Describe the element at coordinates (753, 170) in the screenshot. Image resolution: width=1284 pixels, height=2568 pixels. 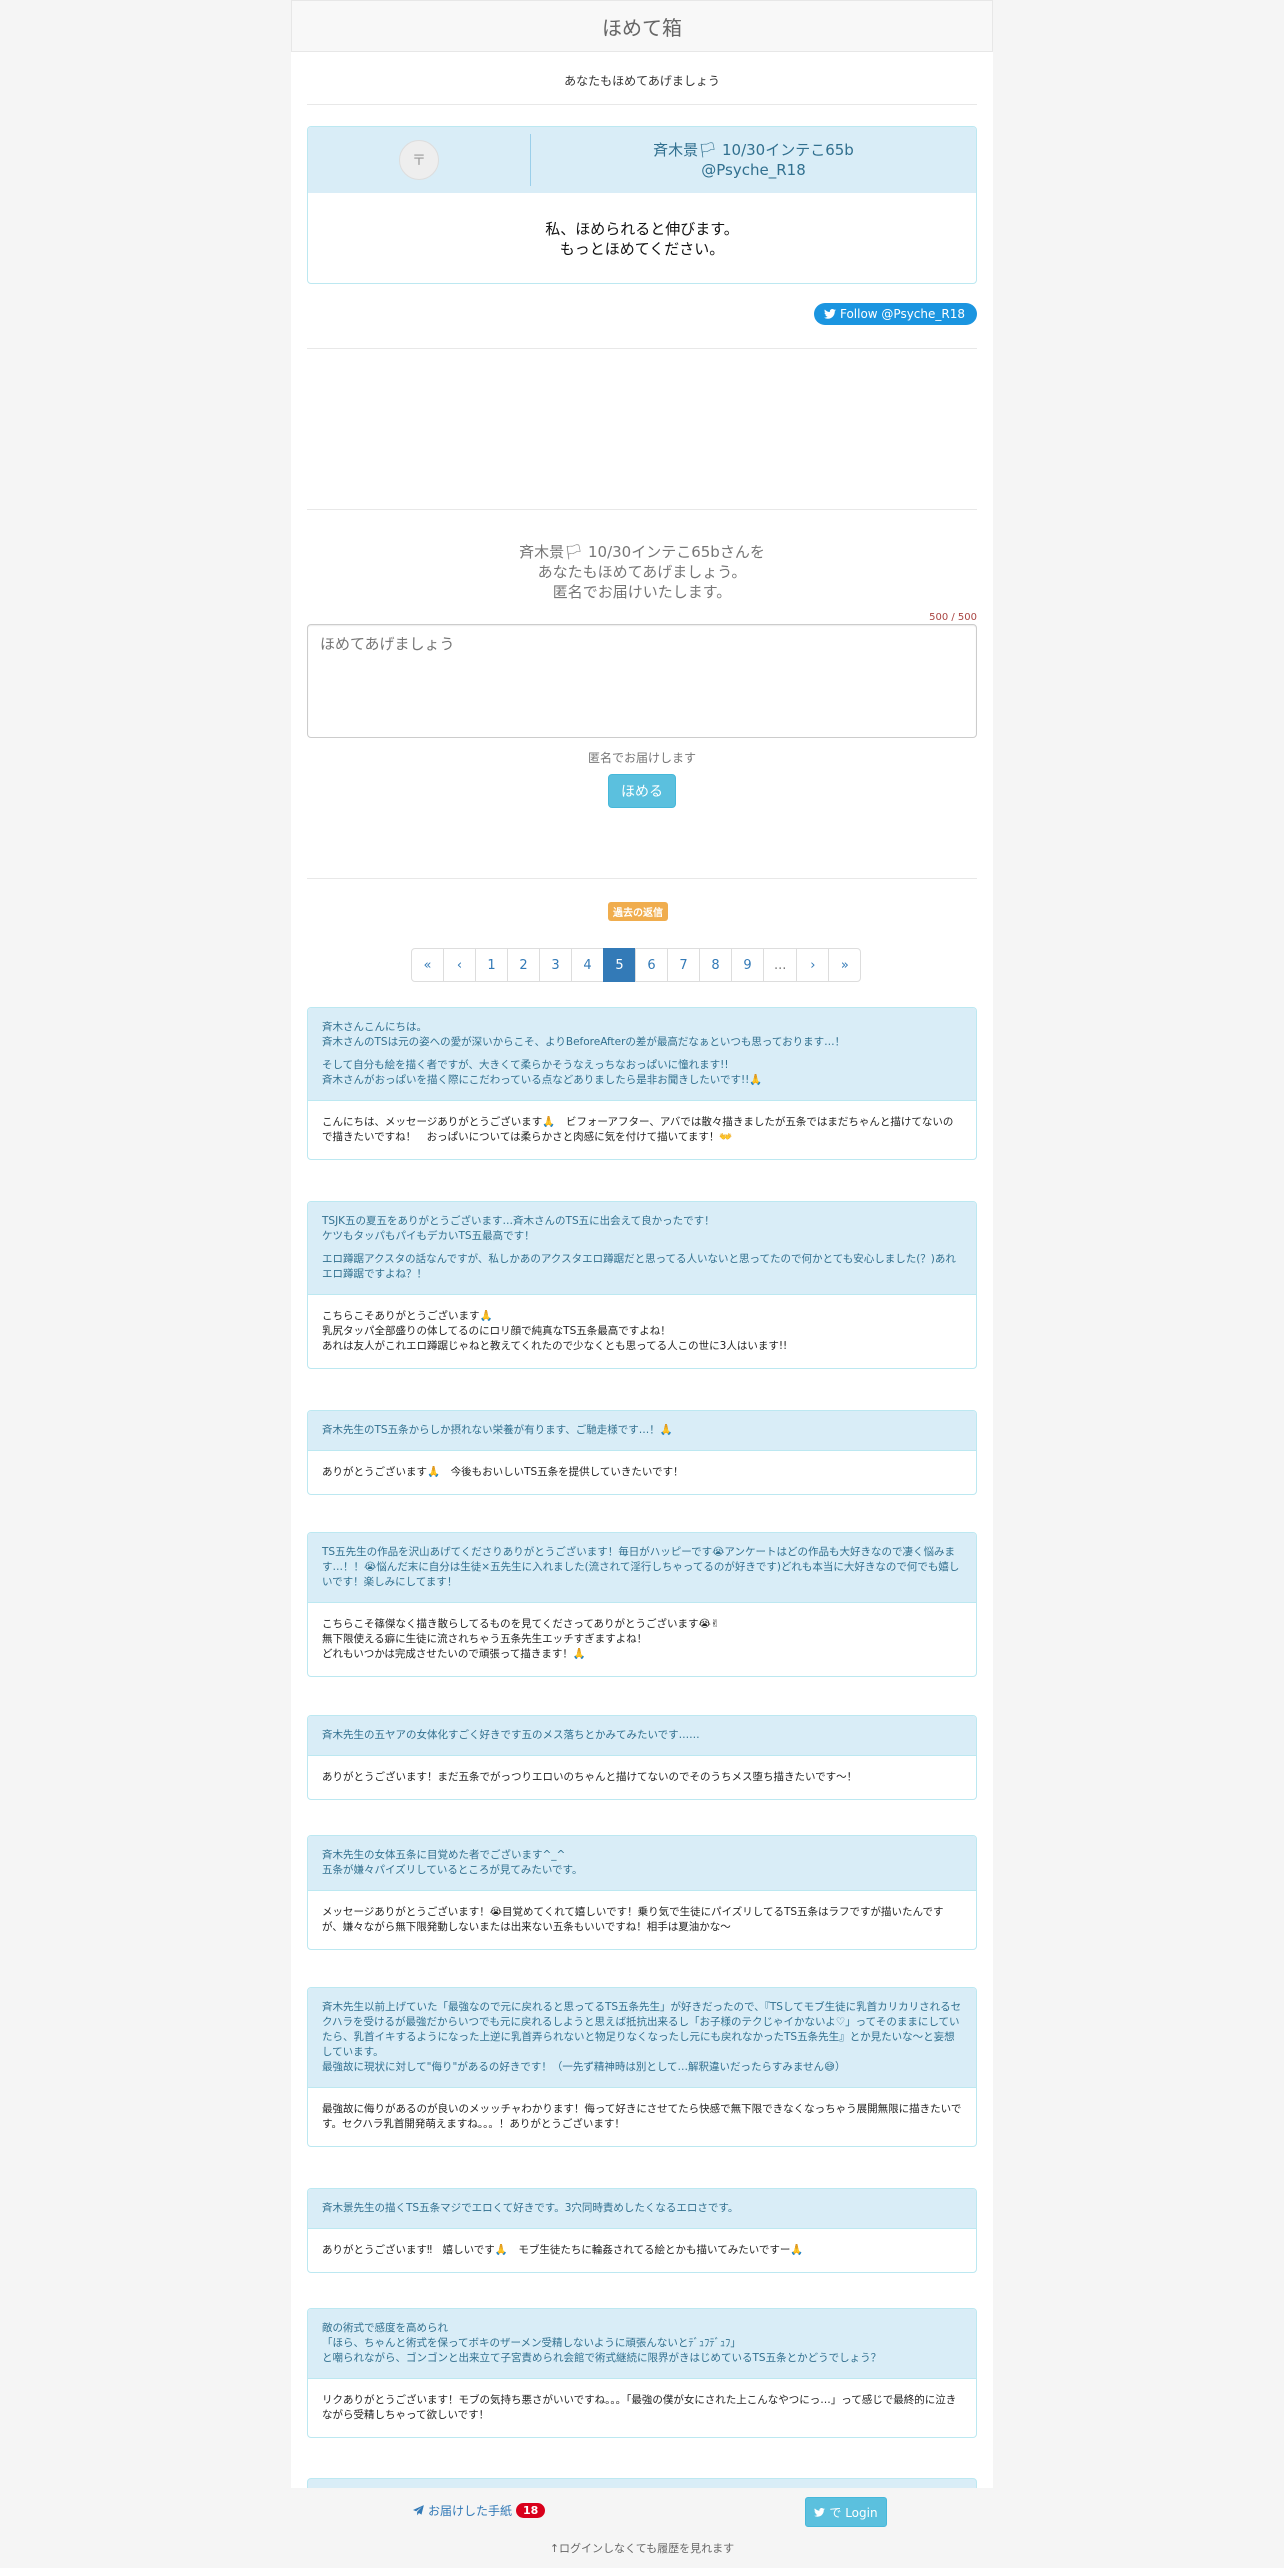
I see `profile-handle: @Psyche_R18` at that location.